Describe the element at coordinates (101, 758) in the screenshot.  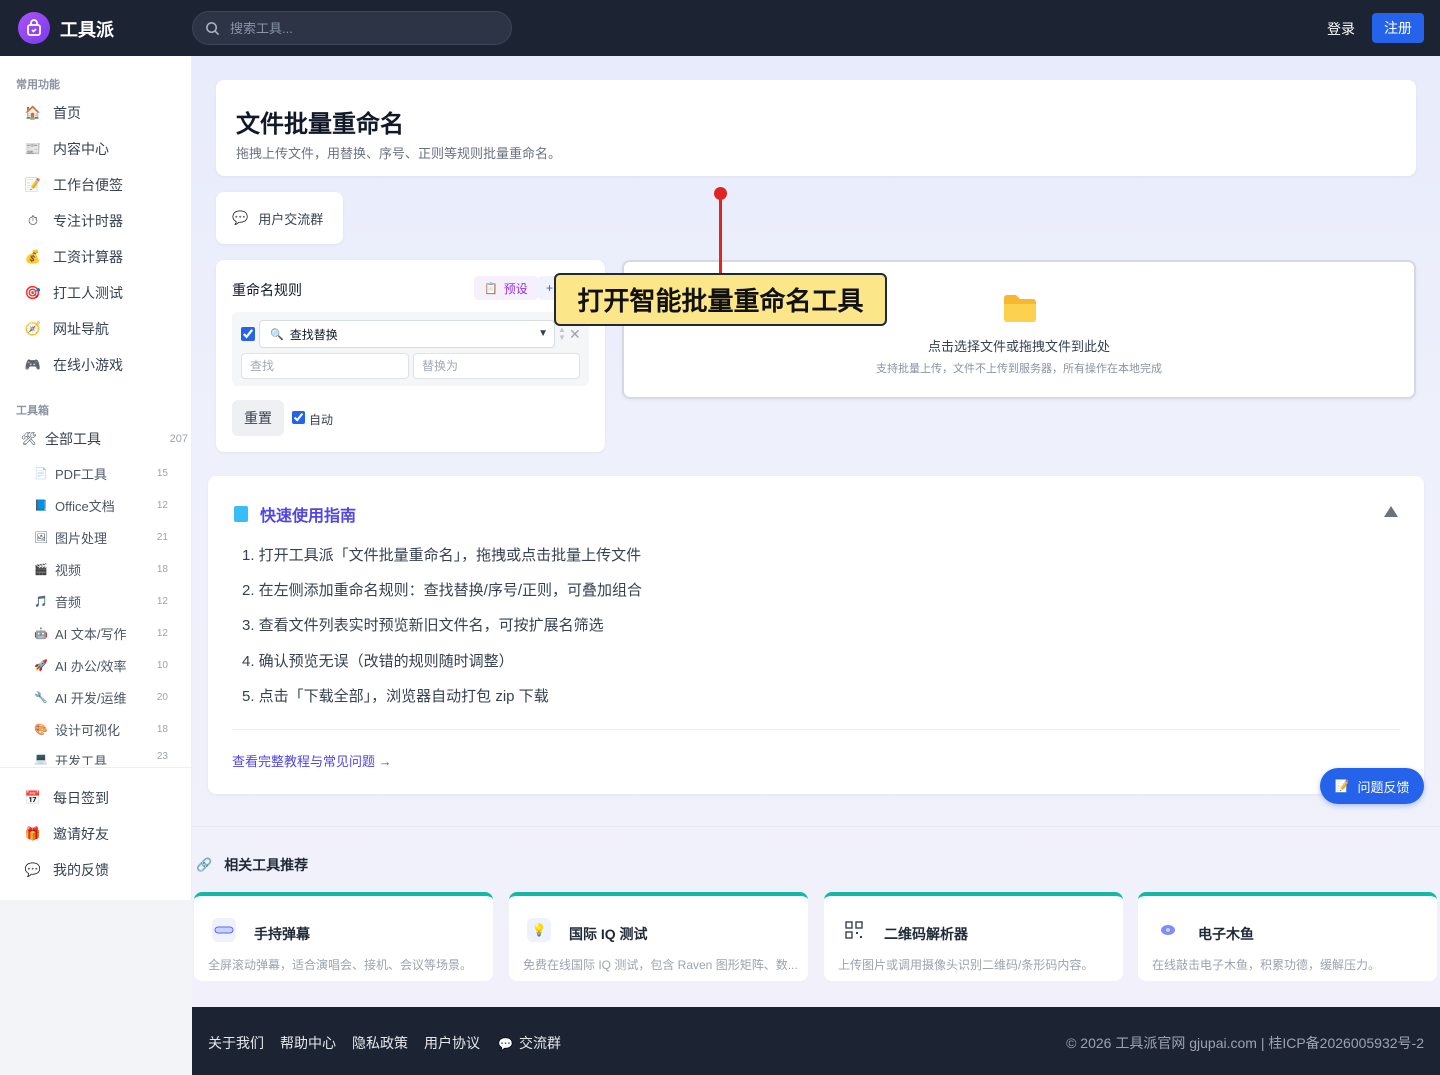
I see `sidebar-tool-devtools: 💻 开发工具 23` at that location.